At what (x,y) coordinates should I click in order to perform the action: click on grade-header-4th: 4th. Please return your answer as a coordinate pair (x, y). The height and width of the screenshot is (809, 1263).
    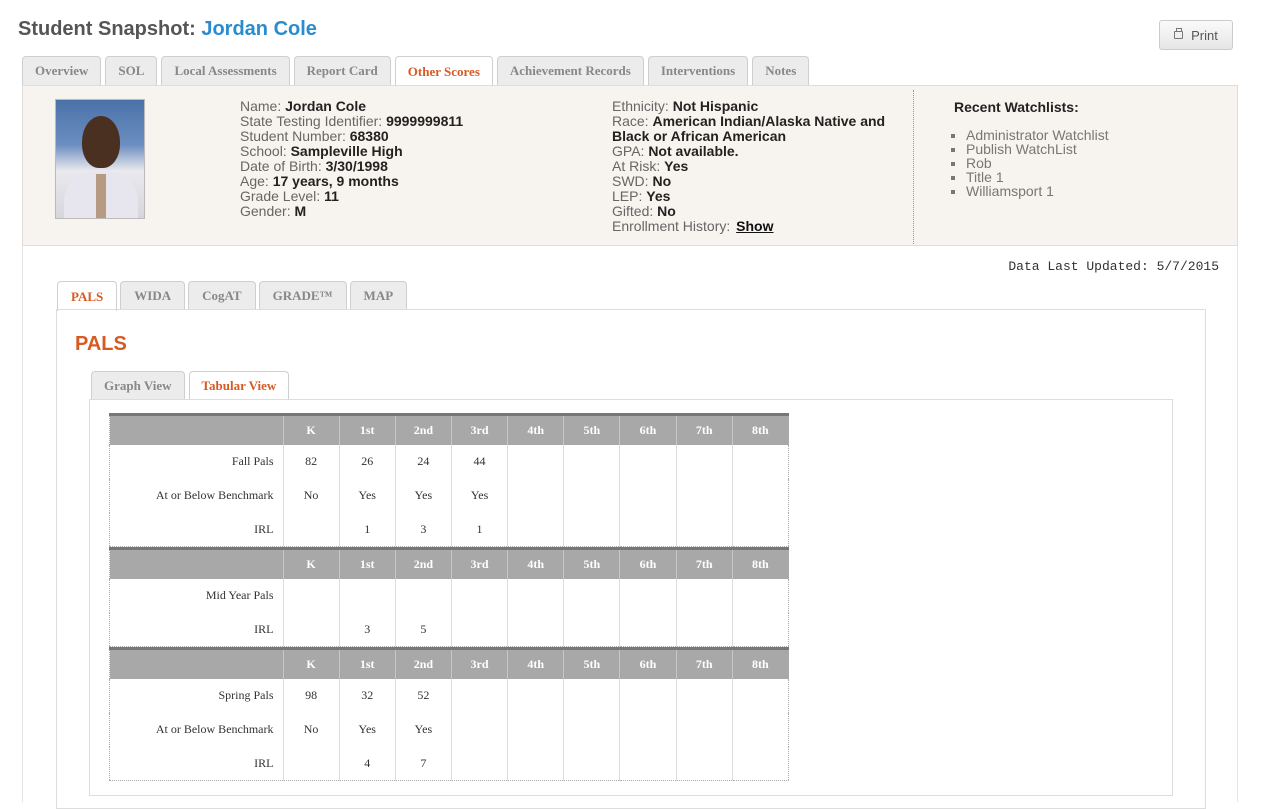
    Looking at the image, I should click on (535, 563).